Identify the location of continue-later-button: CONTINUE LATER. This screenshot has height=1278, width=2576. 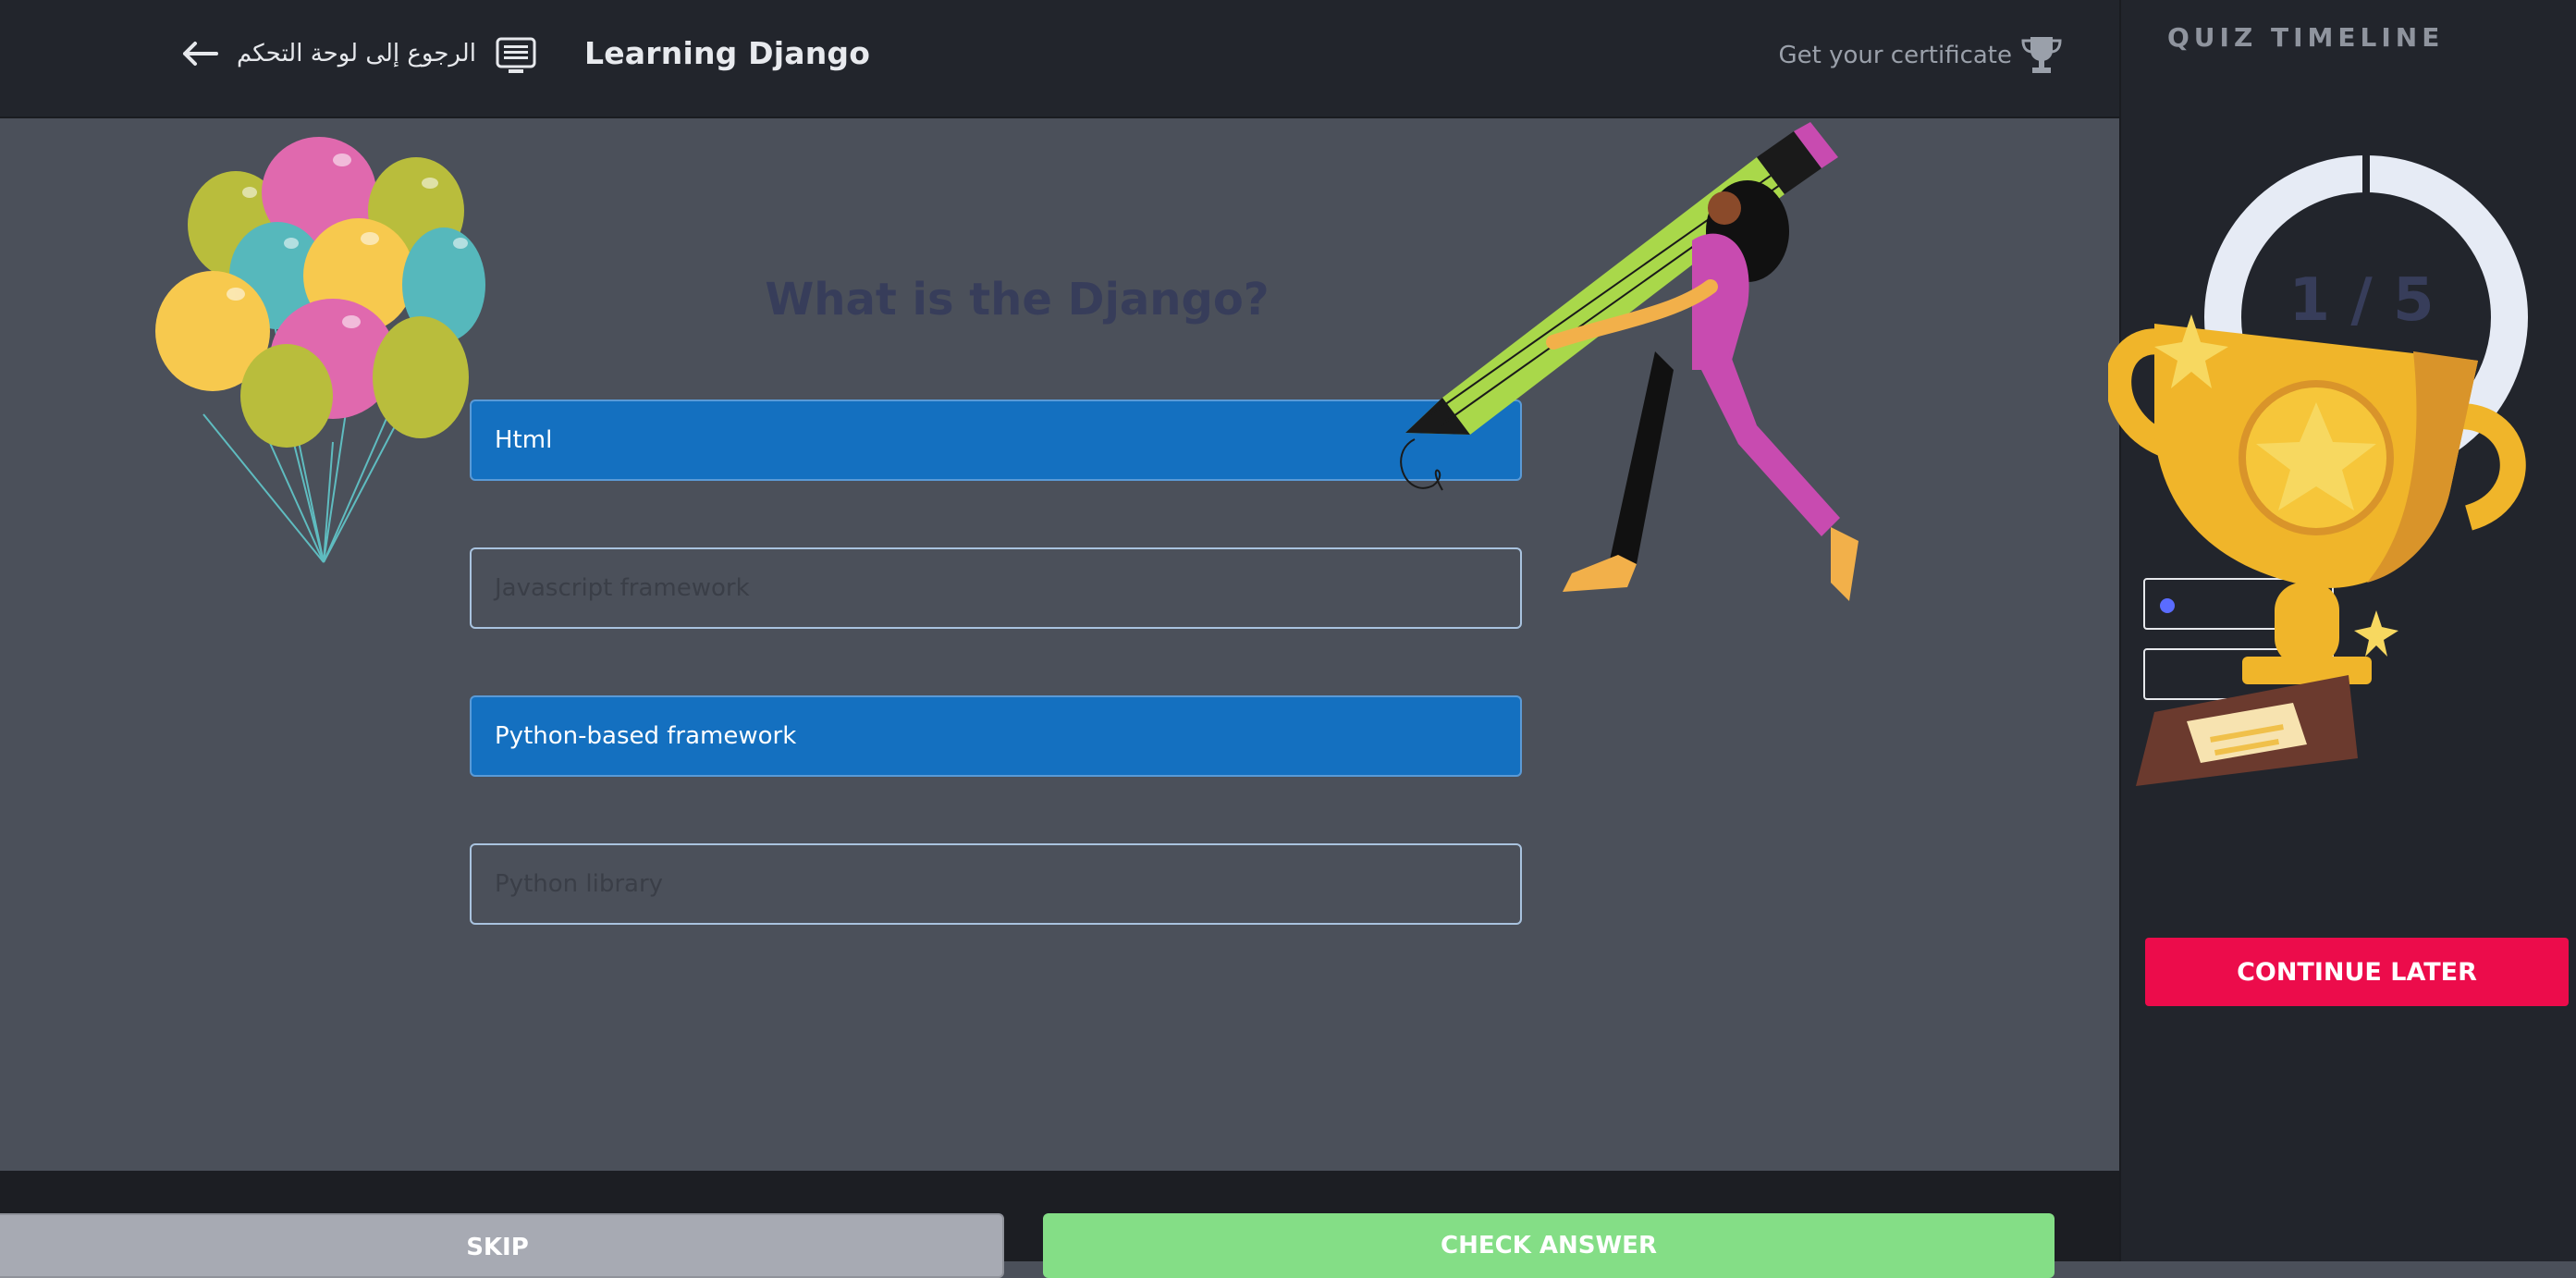
(2357, 972).